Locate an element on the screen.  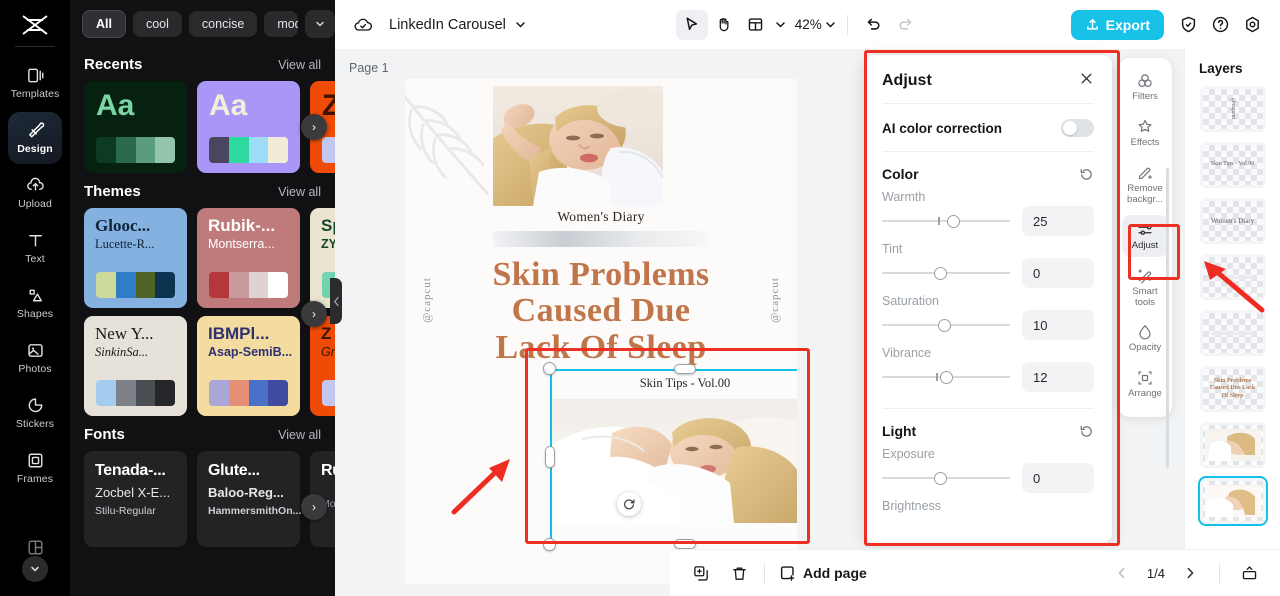
slider-exposure: Exposure 0 is located at coordinates (988, 467).